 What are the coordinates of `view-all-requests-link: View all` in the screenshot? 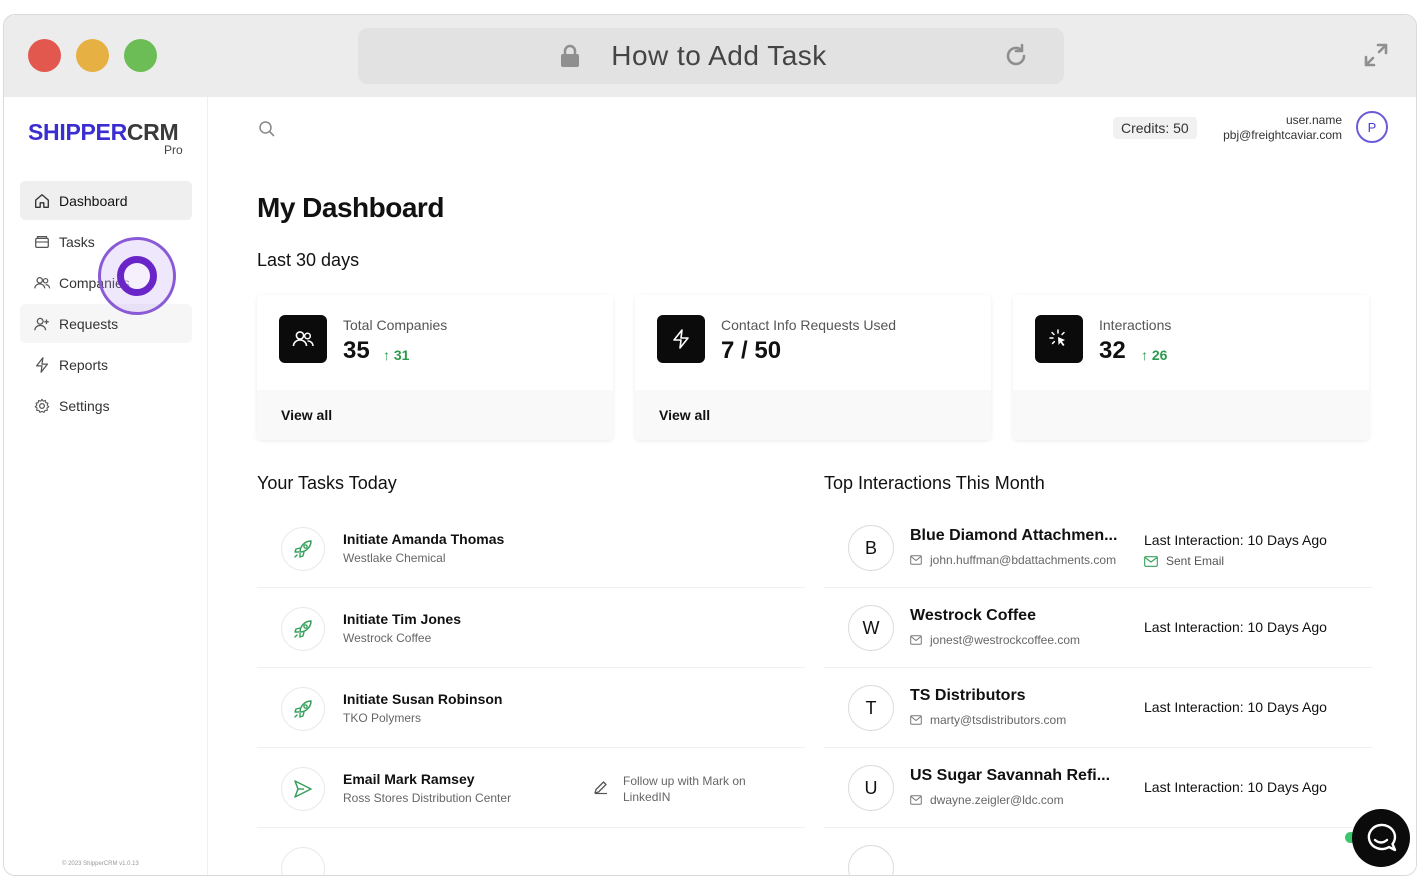 It's located at (813, 415).